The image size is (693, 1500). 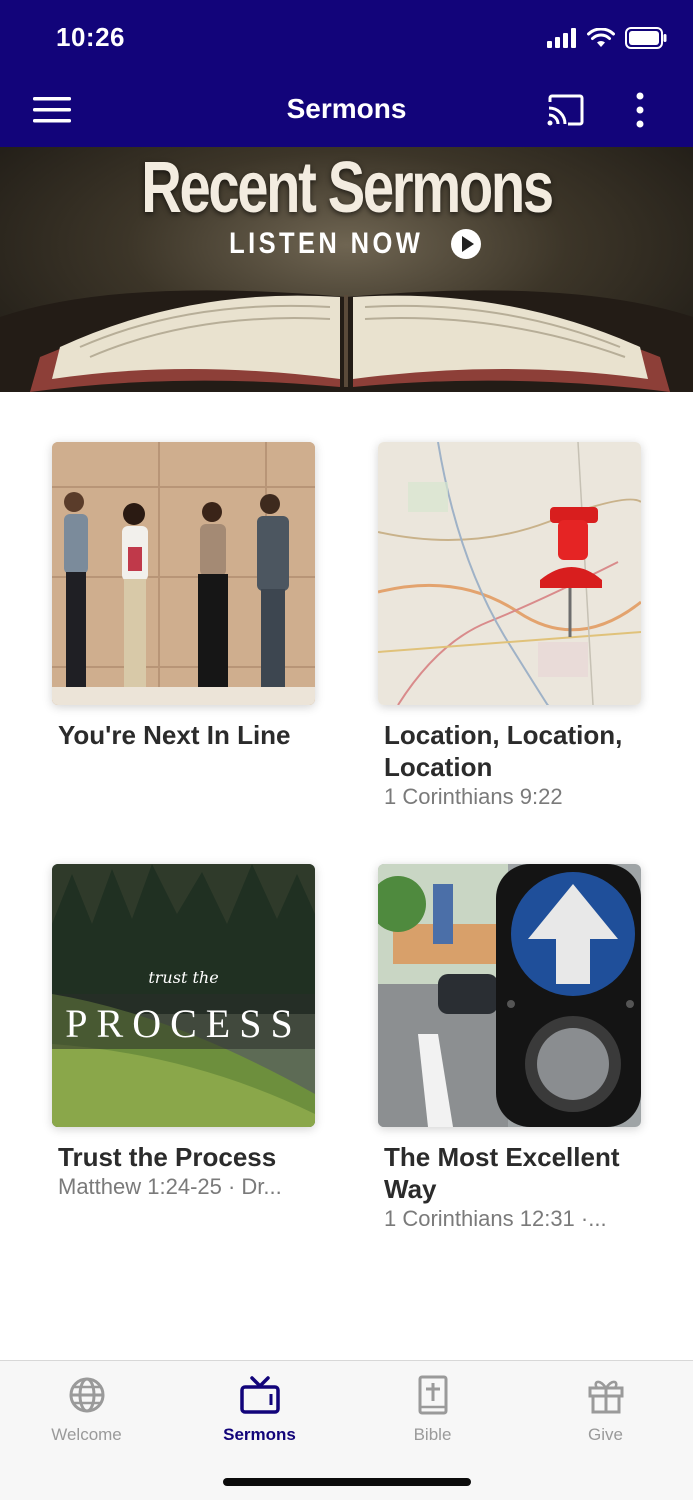 What do you see at coordinates (259, 1434) in the screenshot?
I see `tab-label: Sermons` at bounding box center [259, 1434].